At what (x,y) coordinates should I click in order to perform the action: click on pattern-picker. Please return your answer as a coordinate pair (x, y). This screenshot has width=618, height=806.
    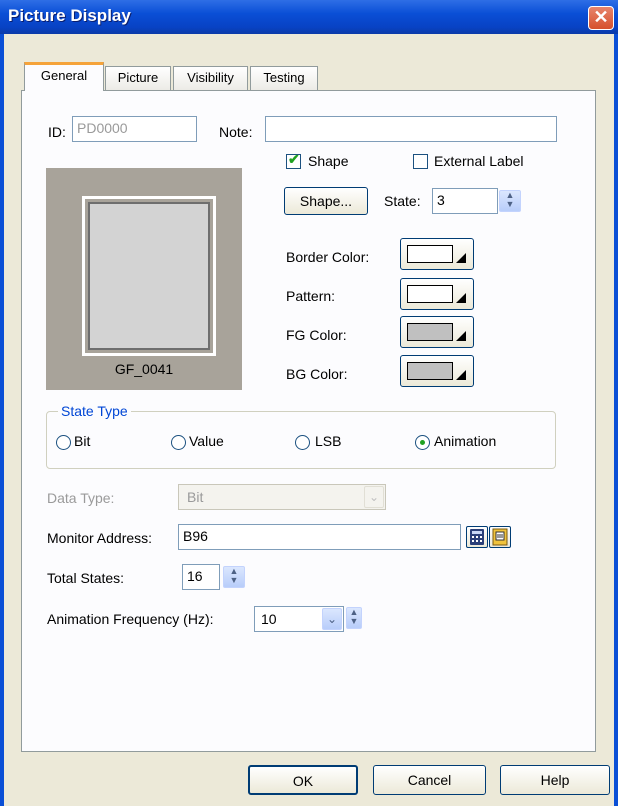
    Looking at the image, I should click on (437, 294).